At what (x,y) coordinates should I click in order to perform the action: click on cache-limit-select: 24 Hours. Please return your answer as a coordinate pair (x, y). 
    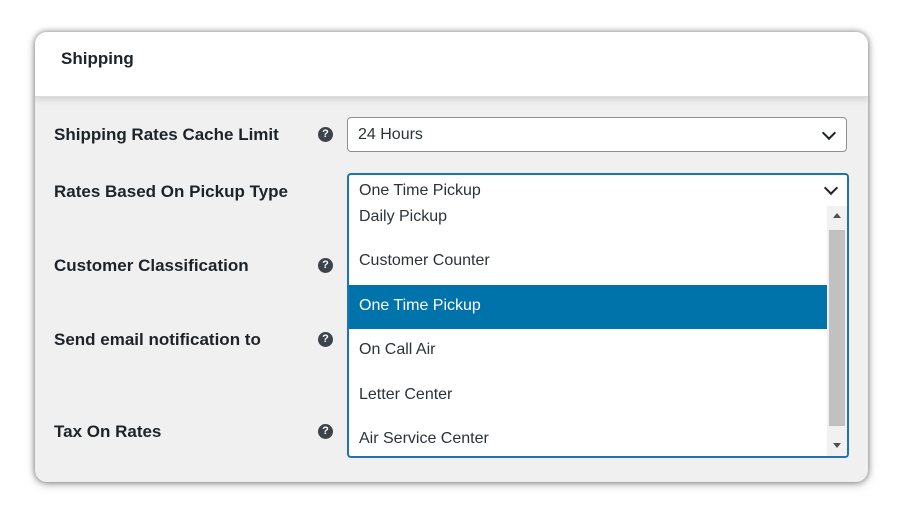
    Looking at the image, I should click on (597, 134).